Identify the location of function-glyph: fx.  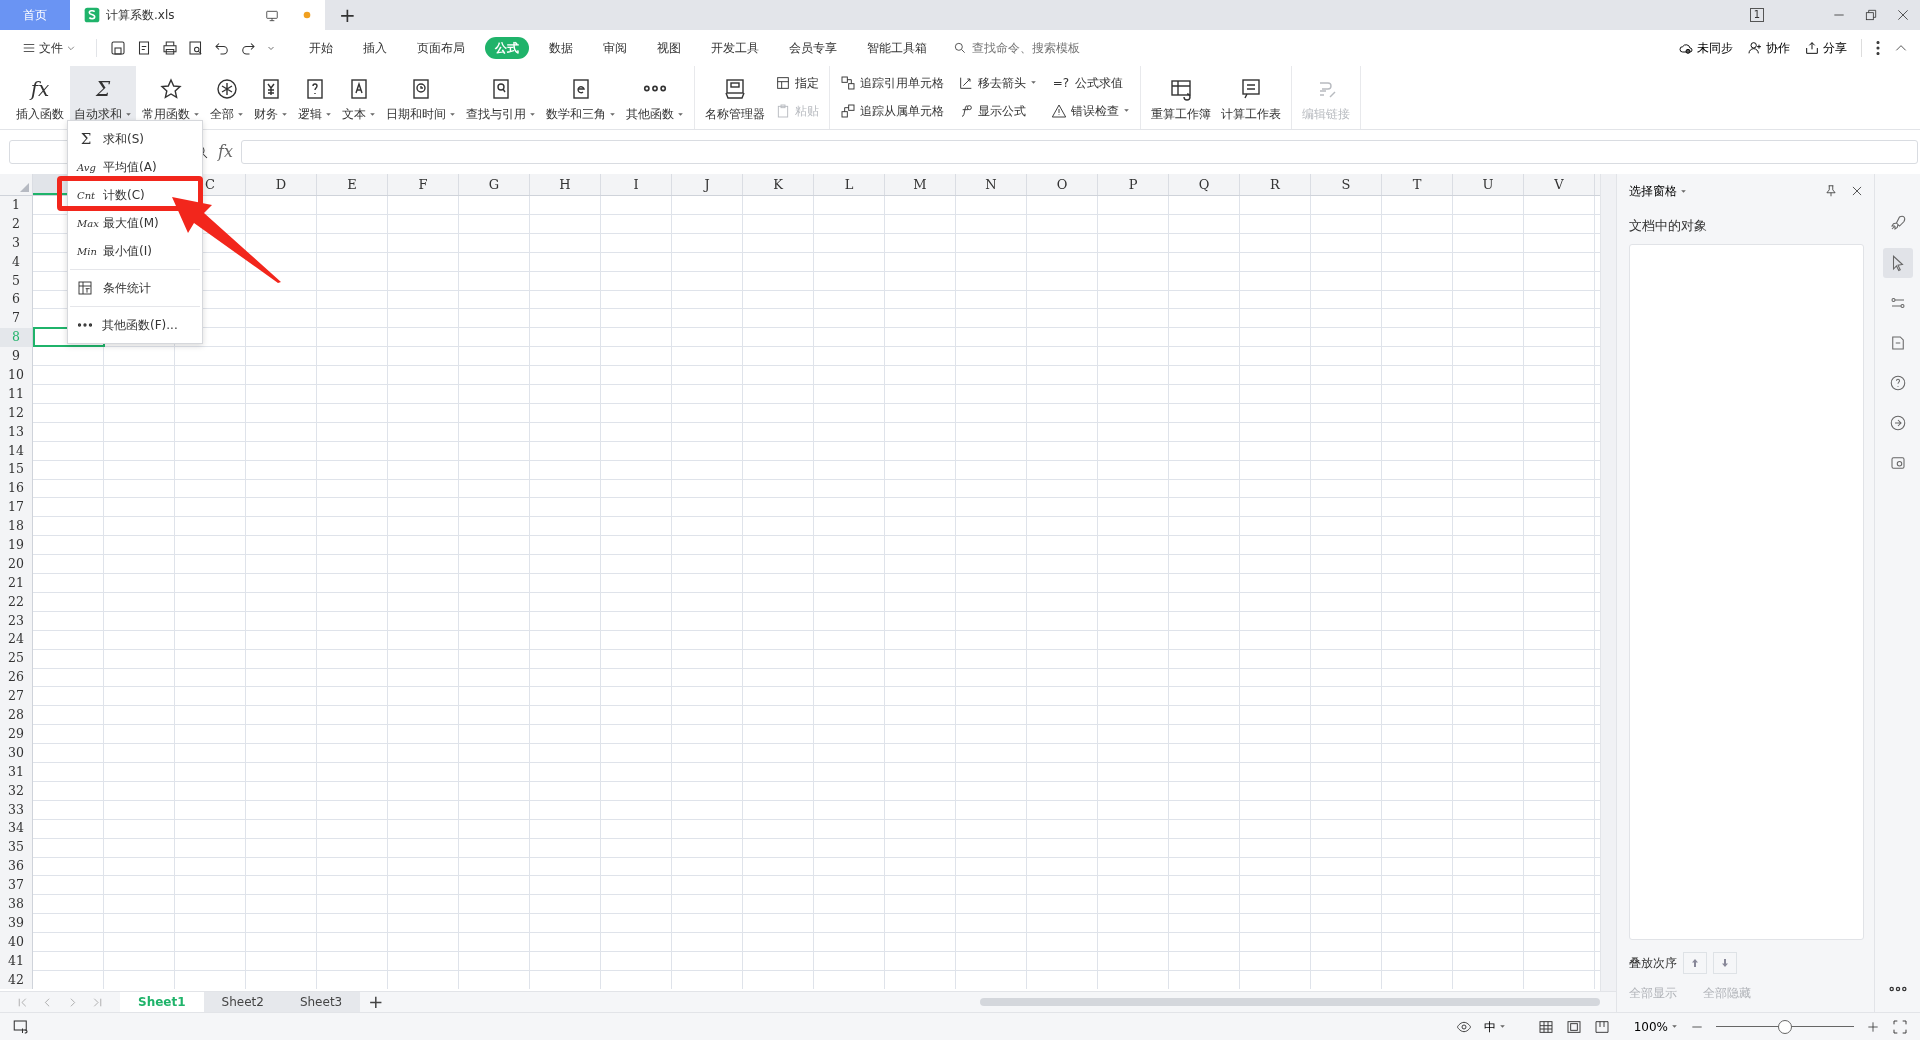
(40, 89).